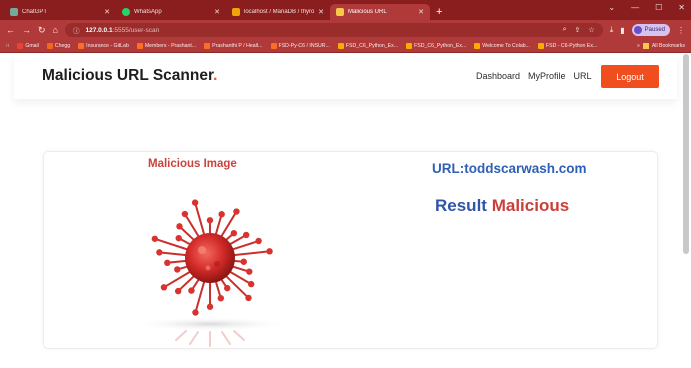 This screenshot has height=368, width=691. I want to click on tab-title: ChatGPT, so click(35, 12).